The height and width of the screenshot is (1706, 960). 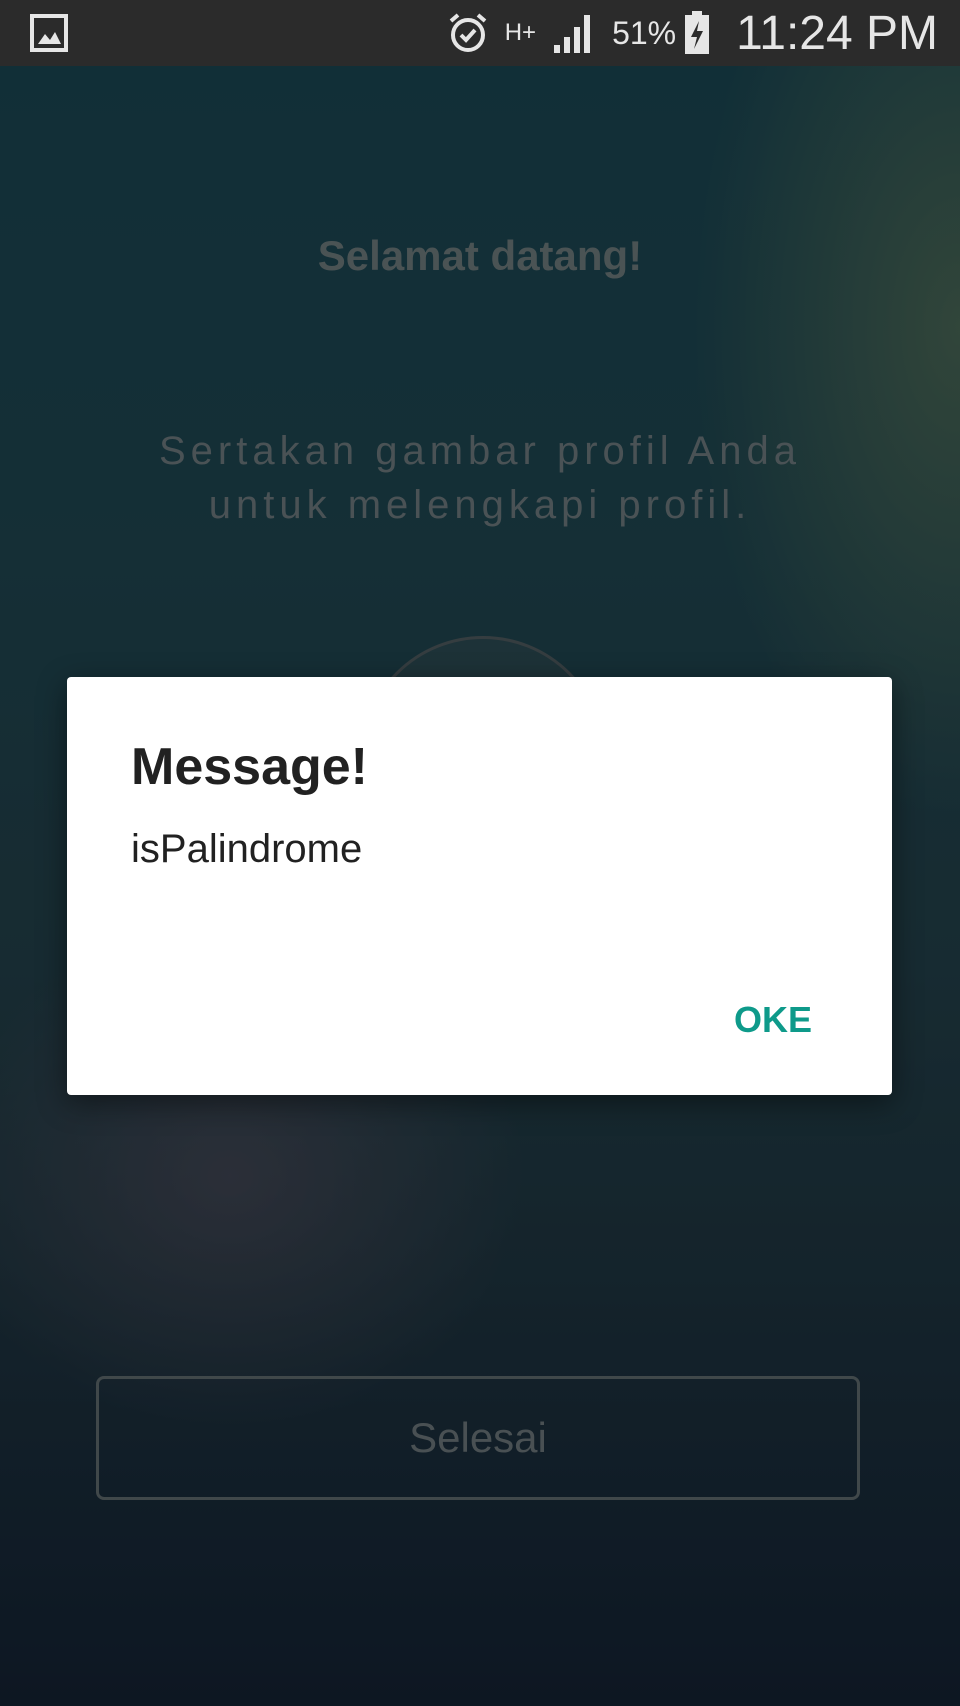 I want to click on data-arrows-icon: H+, so click(x=520, y=32).